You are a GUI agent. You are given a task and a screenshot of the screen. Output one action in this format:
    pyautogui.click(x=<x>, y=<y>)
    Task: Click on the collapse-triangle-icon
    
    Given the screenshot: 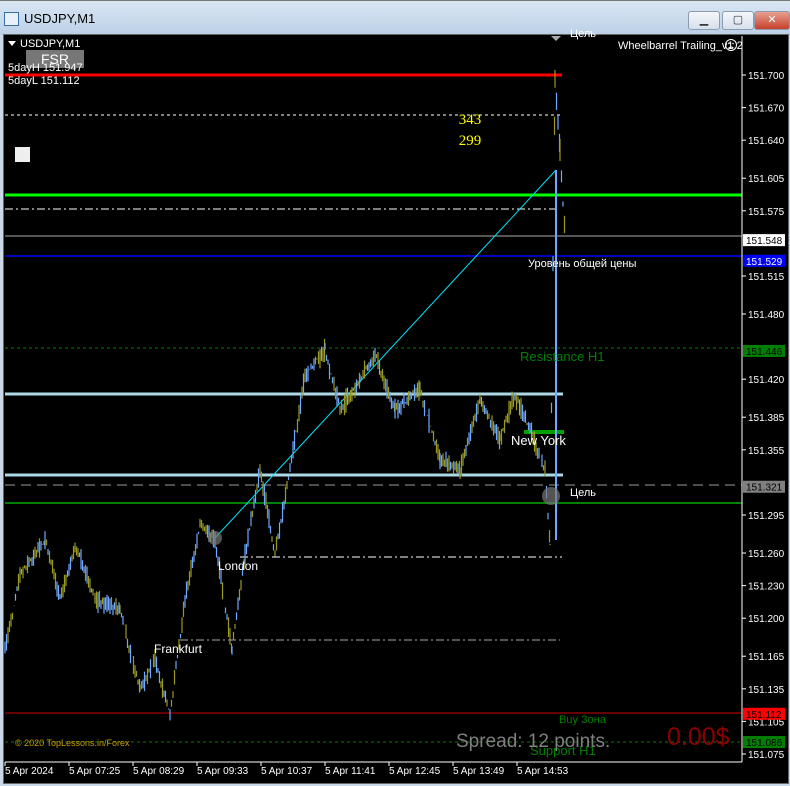 What is the action you would take?
    pyautogui.click(x=12, y=43)
    